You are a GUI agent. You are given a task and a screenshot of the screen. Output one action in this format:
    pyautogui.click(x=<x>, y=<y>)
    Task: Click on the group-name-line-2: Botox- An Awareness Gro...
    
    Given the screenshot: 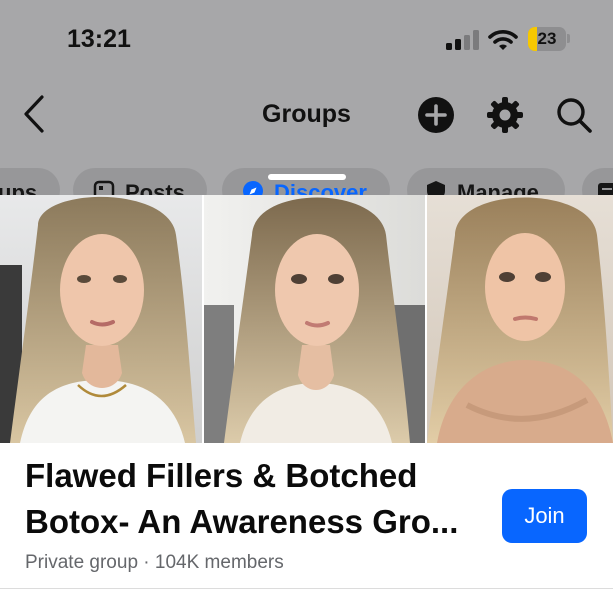 What is the action you would take?
    pyautogui.click(x=242, y=521)
    